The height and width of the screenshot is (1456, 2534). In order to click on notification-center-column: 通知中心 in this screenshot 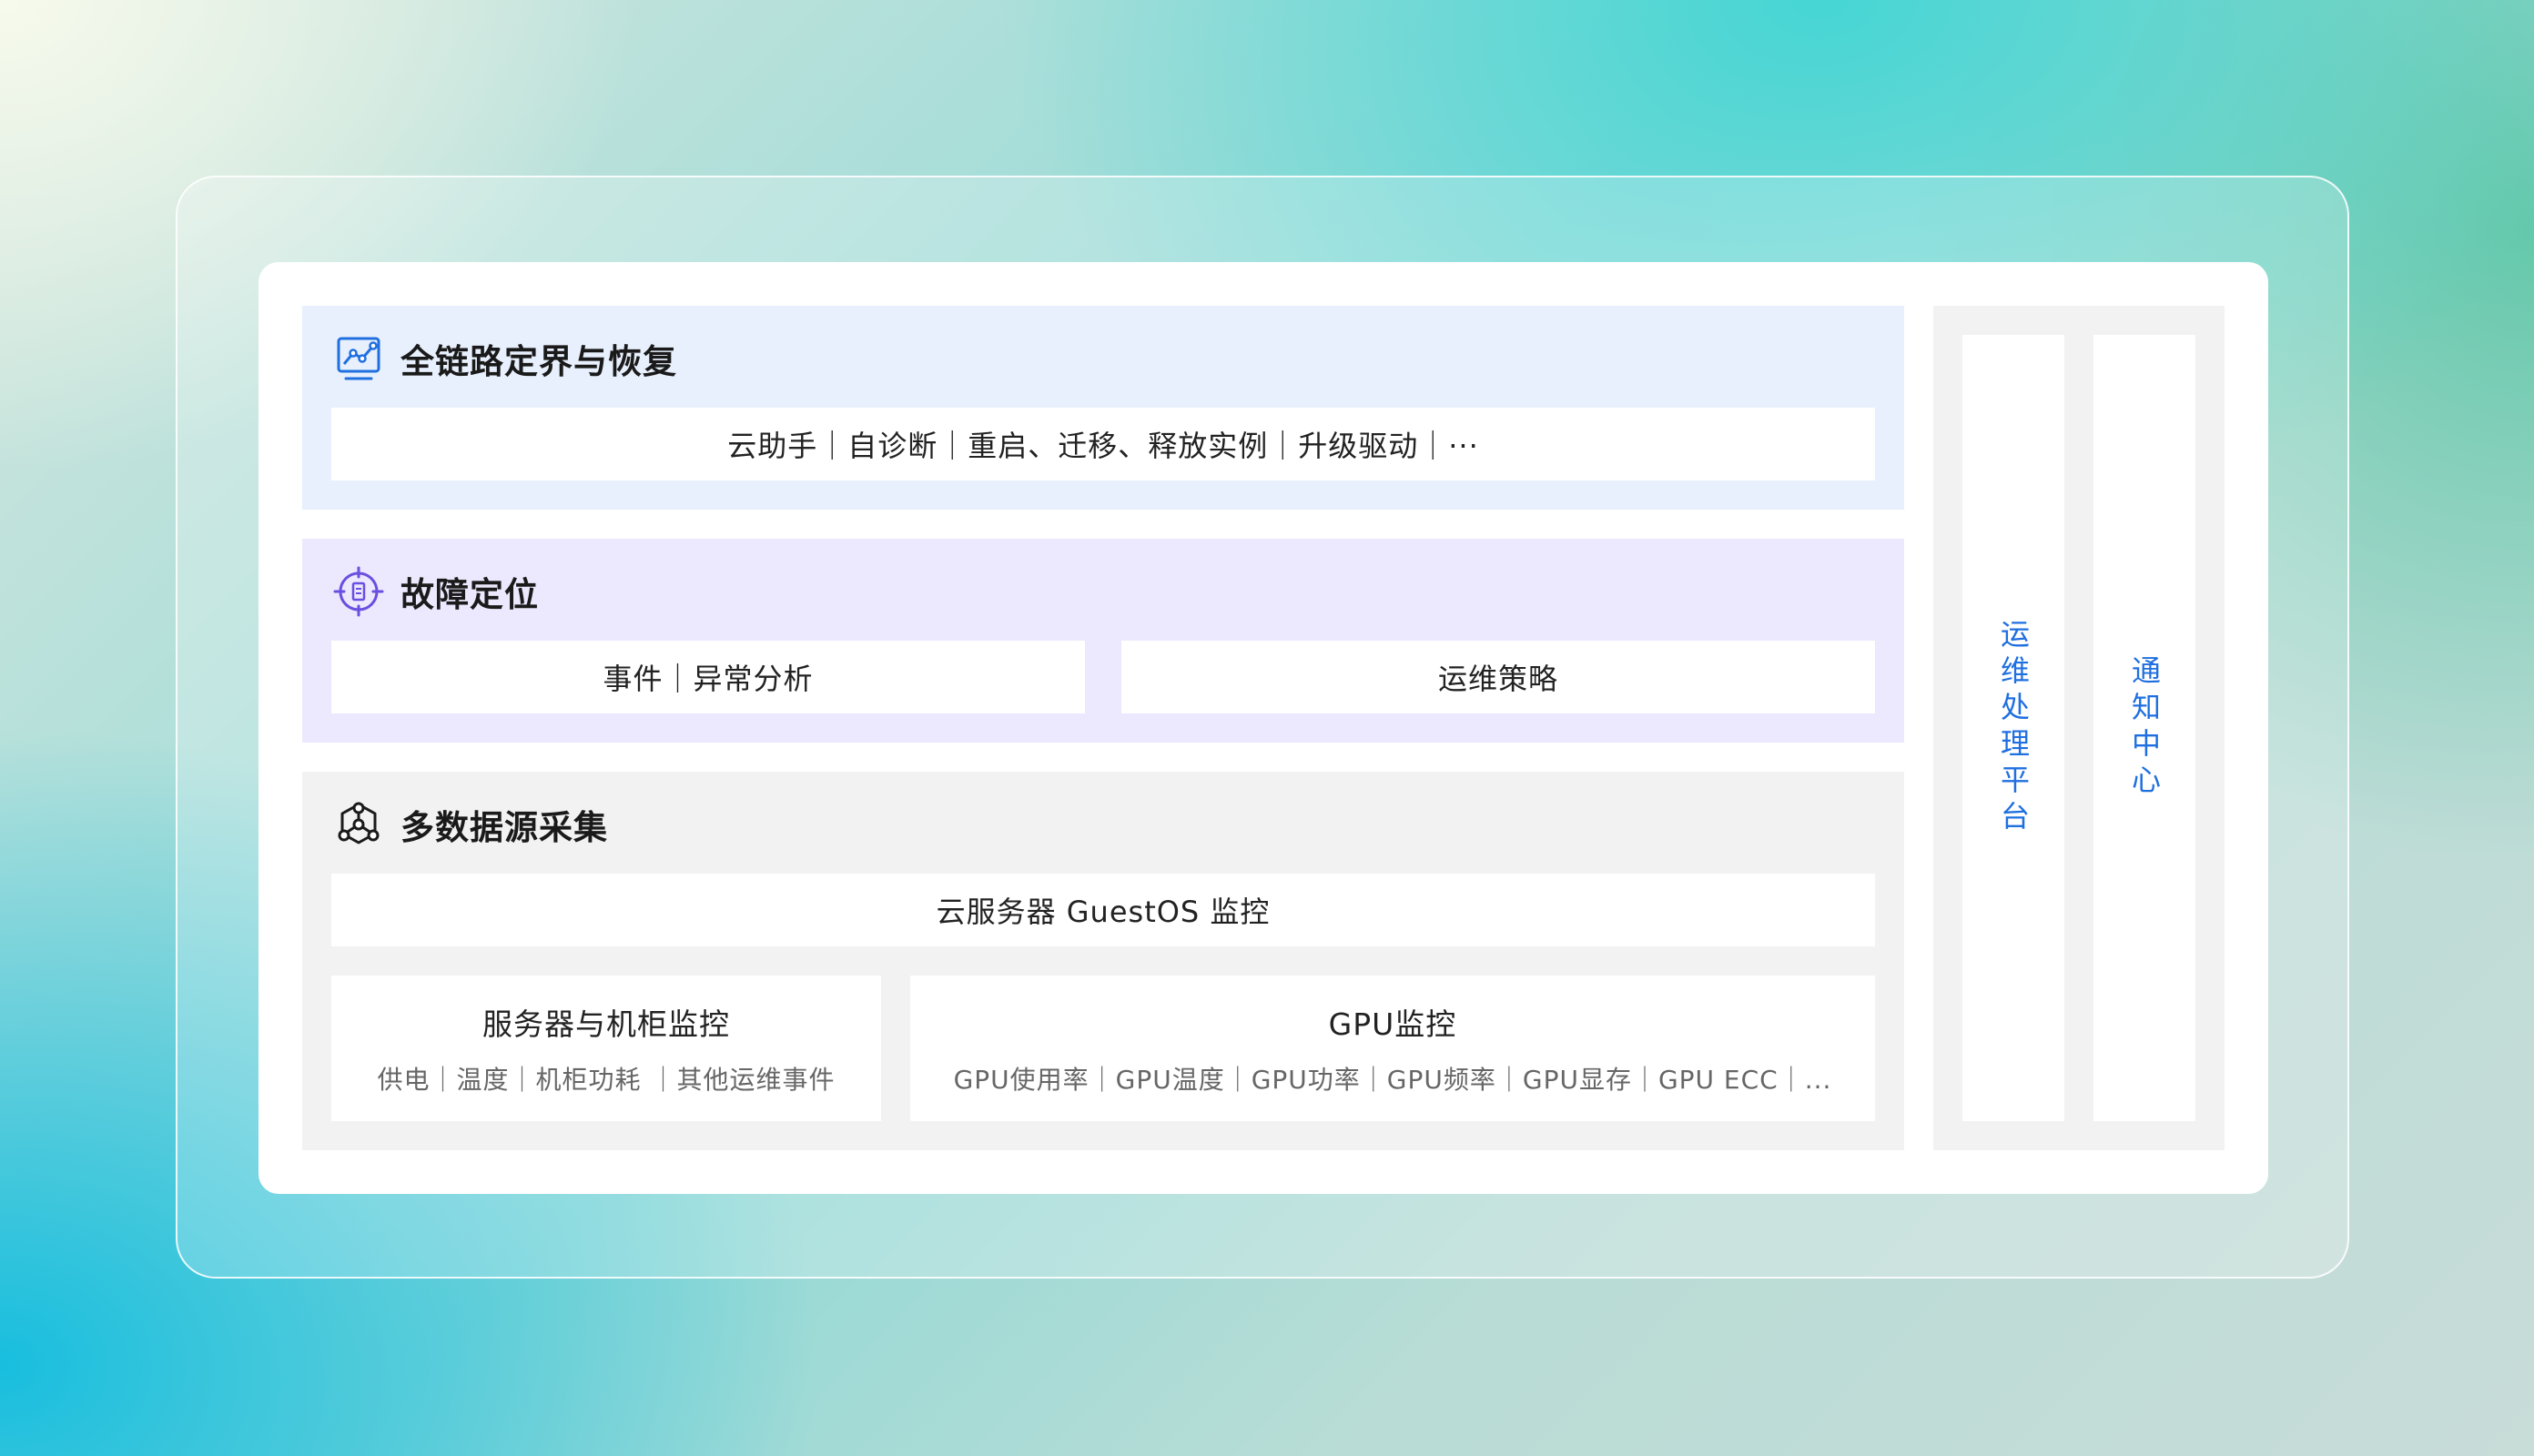, I will do `click(2144, 728)`.